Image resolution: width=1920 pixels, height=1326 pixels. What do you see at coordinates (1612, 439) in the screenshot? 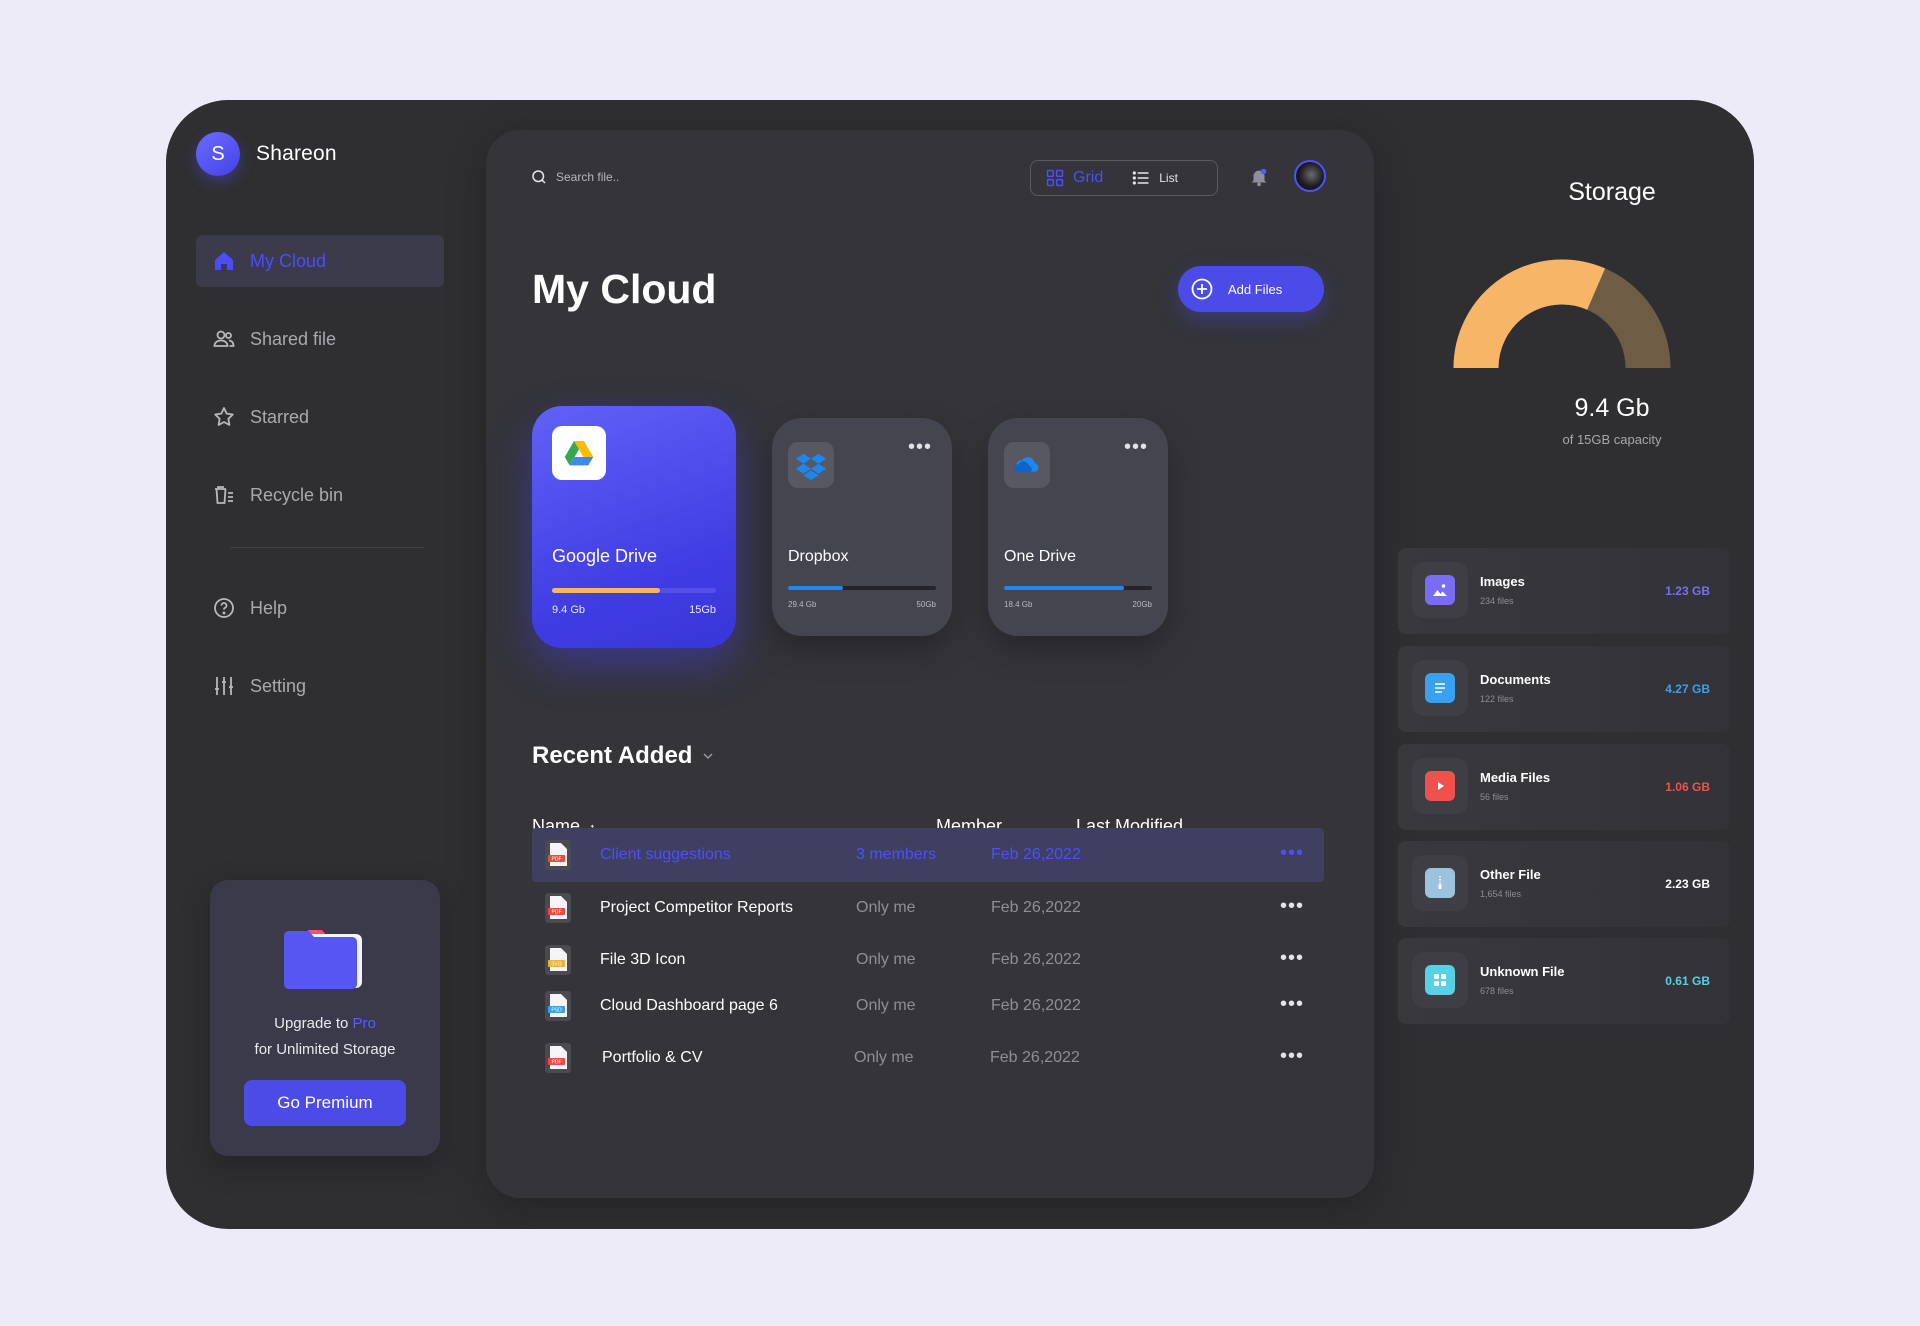
I see `storage-capacity: of 15GB capacity` at bounding box center [1612, 439].